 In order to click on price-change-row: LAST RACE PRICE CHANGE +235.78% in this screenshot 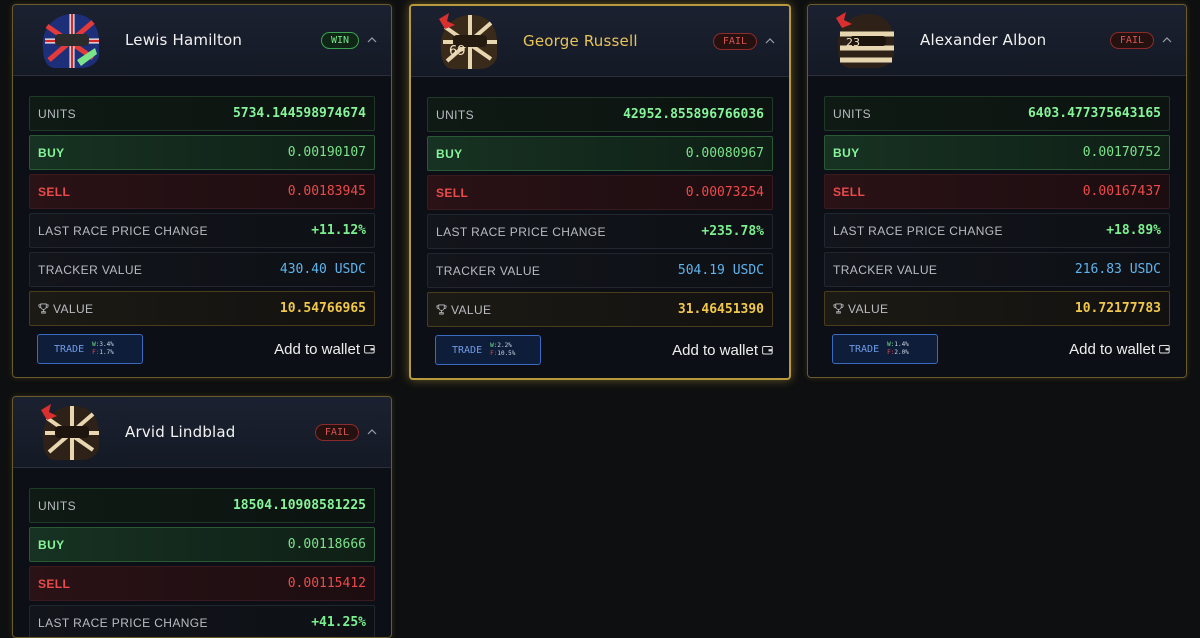, I will do `click(600, 231)`.